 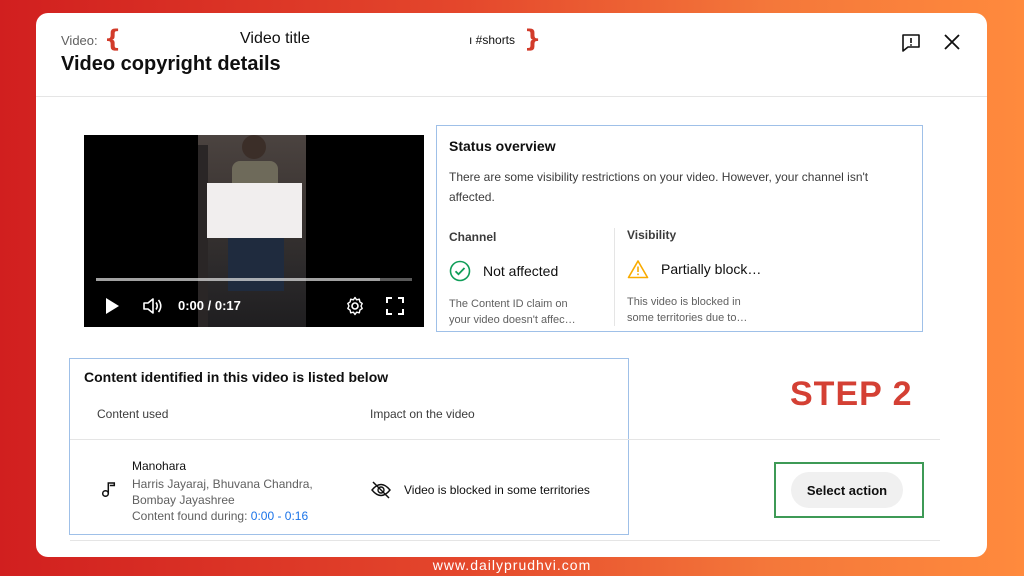 I want to click on channel-status-value: Not affected, so click(x=521, y=271).